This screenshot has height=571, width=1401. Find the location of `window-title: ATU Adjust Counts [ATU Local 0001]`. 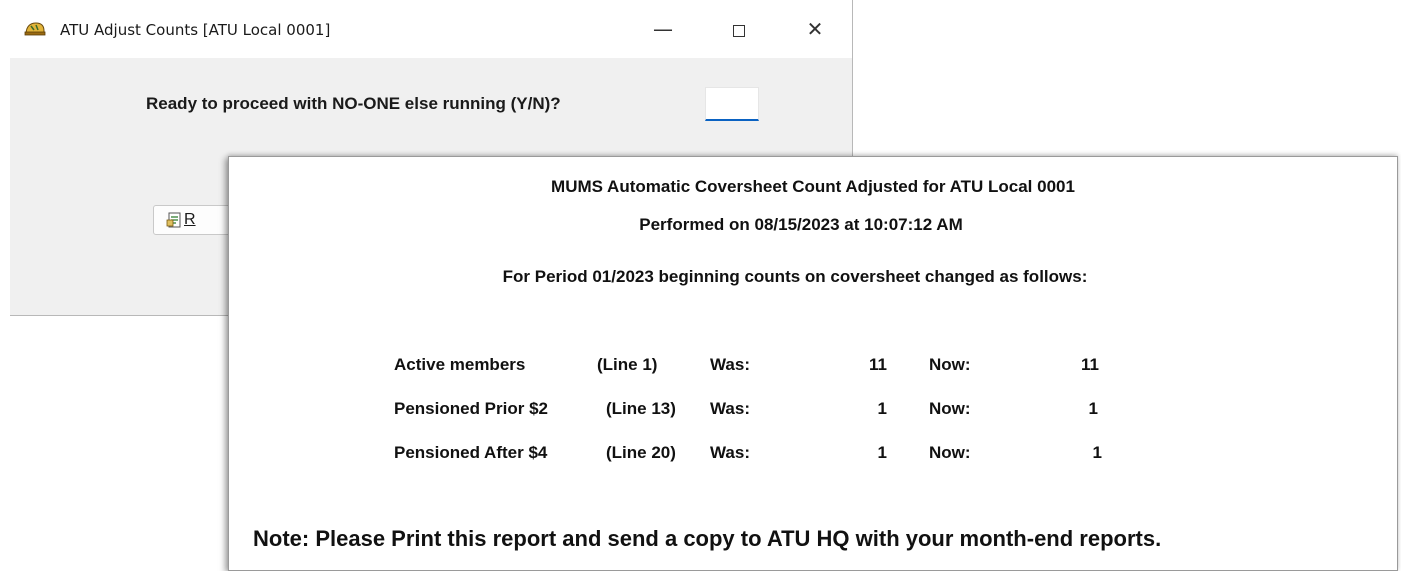

window-title: ATU Adjust Counts [ATU Local 0001] is located at coordinates (195, 30).